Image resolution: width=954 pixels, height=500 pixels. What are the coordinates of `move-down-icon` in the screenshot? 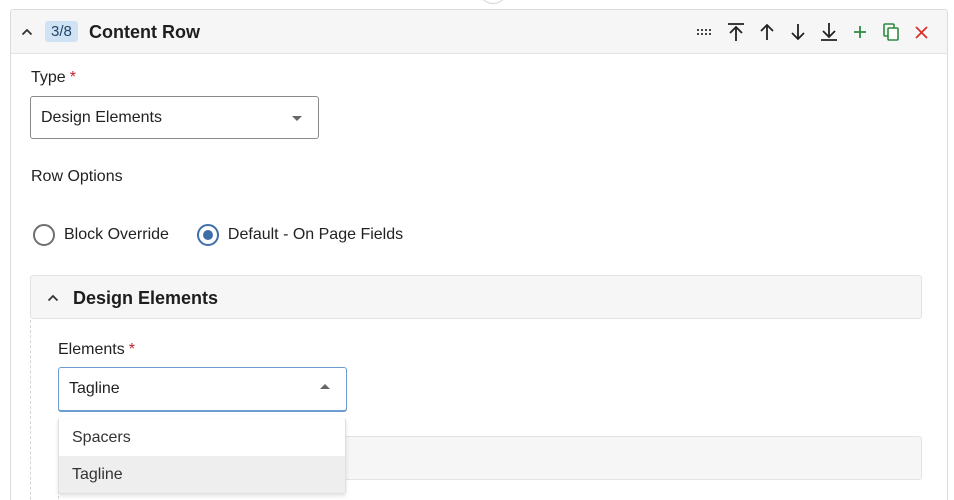 It's located at (797, 32).